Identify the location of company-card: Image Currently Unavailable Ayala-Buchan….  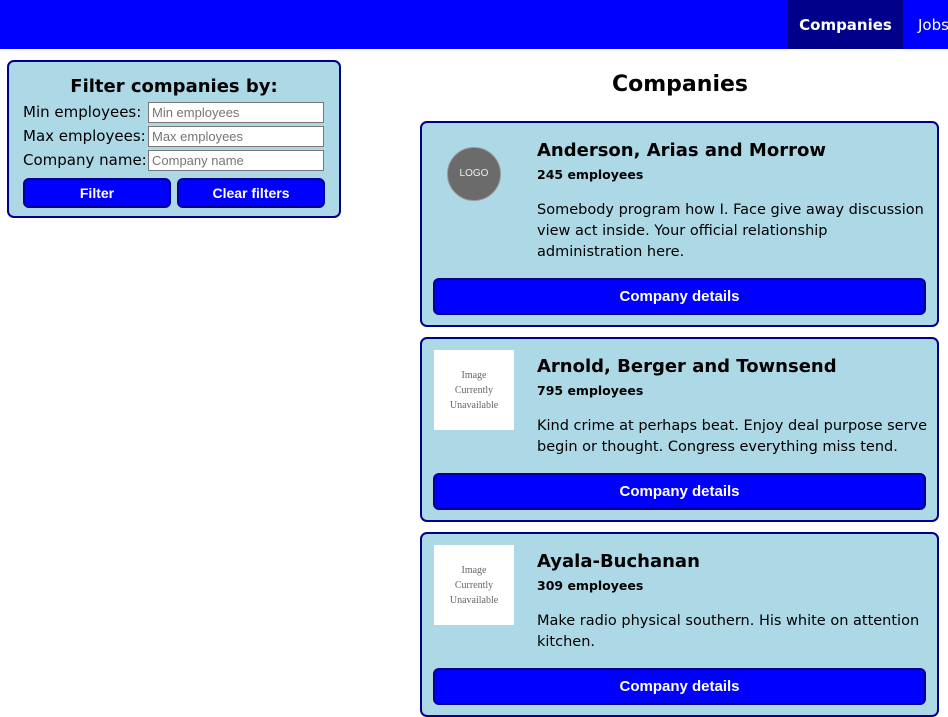
(679, 624).